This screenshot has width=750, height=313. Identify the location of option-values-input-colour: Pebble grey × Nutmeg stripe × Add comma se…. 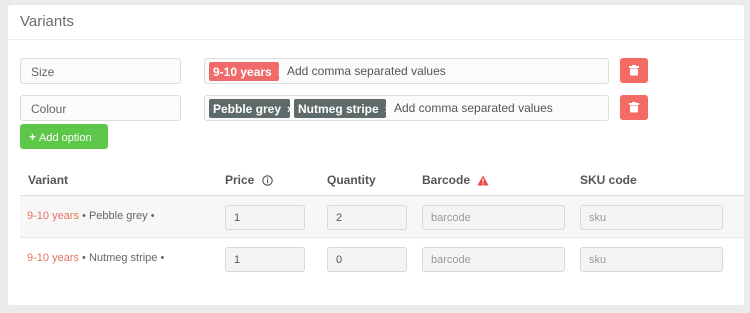
(406, 108).